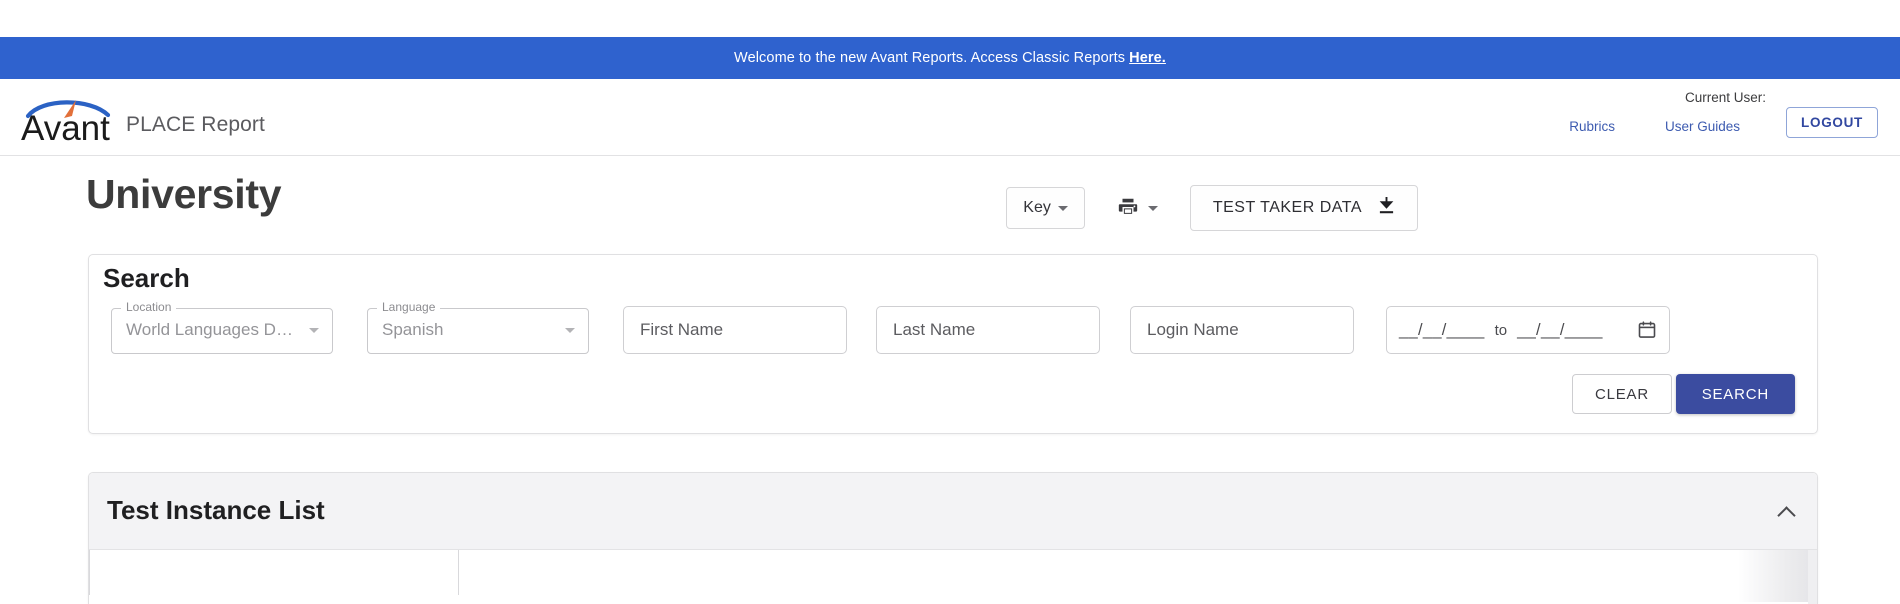 The image size is (1900, 604). I want to click on test-taker-data-button: TEST TAKER DATA, so click(1303, 208).